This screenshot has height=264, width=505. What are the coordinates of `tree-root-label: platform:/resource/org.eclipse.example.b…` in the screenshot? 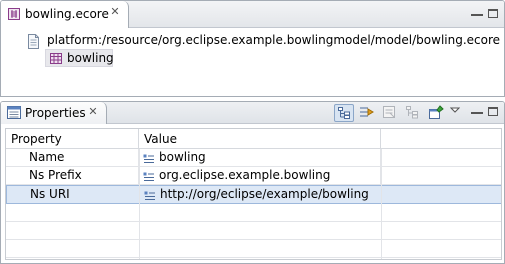 It's located at (274, 40).